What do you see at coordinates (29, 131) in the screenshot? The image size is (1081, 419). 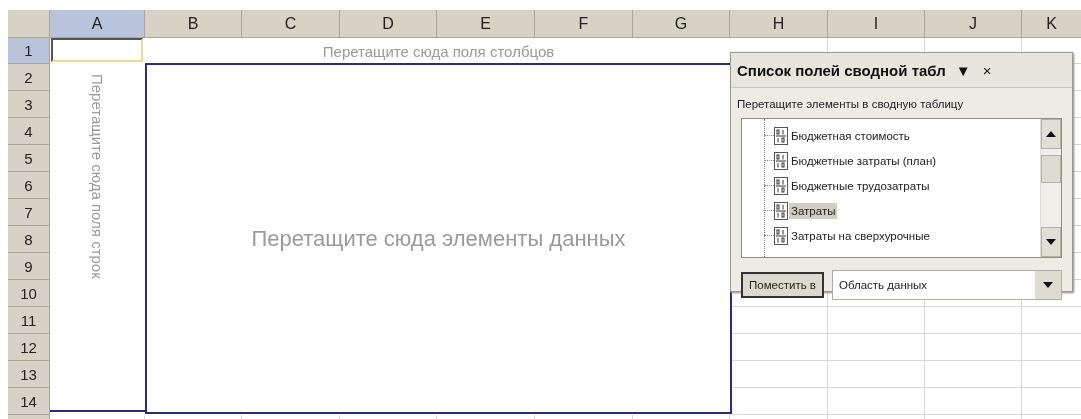 I see `row-header: 4` at bounding box center [29, 131].